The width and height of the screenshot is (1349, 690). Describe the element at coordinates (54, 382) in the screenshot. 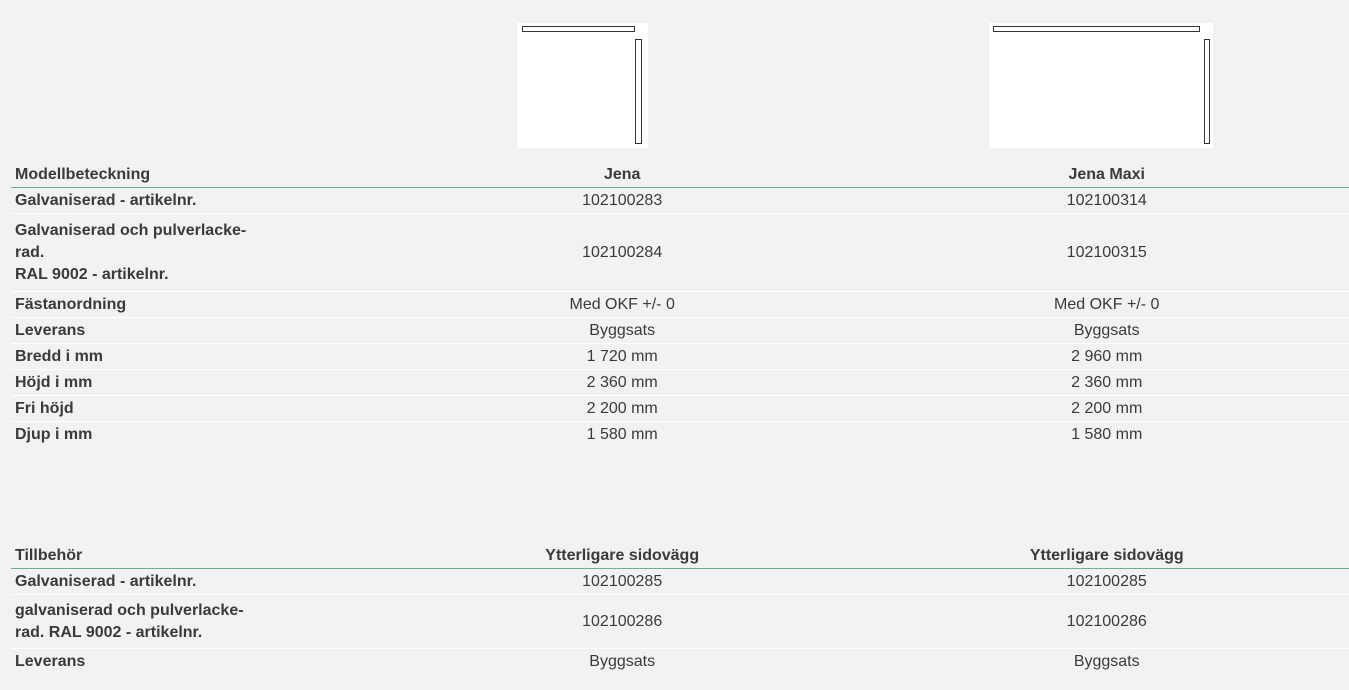

I see `row-label: Höjd i mm` at that location.